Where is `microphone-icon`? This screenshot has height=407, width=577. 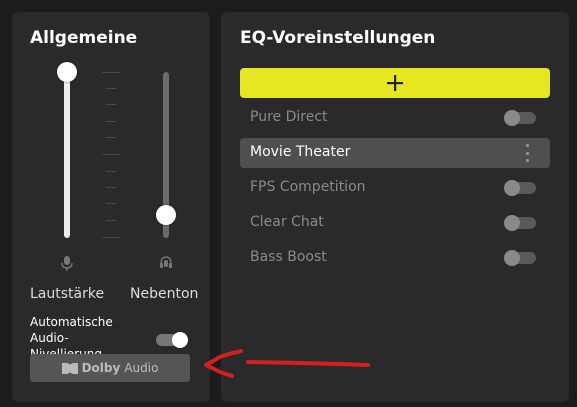 microphone-icon is located at coordinates (67, 263).